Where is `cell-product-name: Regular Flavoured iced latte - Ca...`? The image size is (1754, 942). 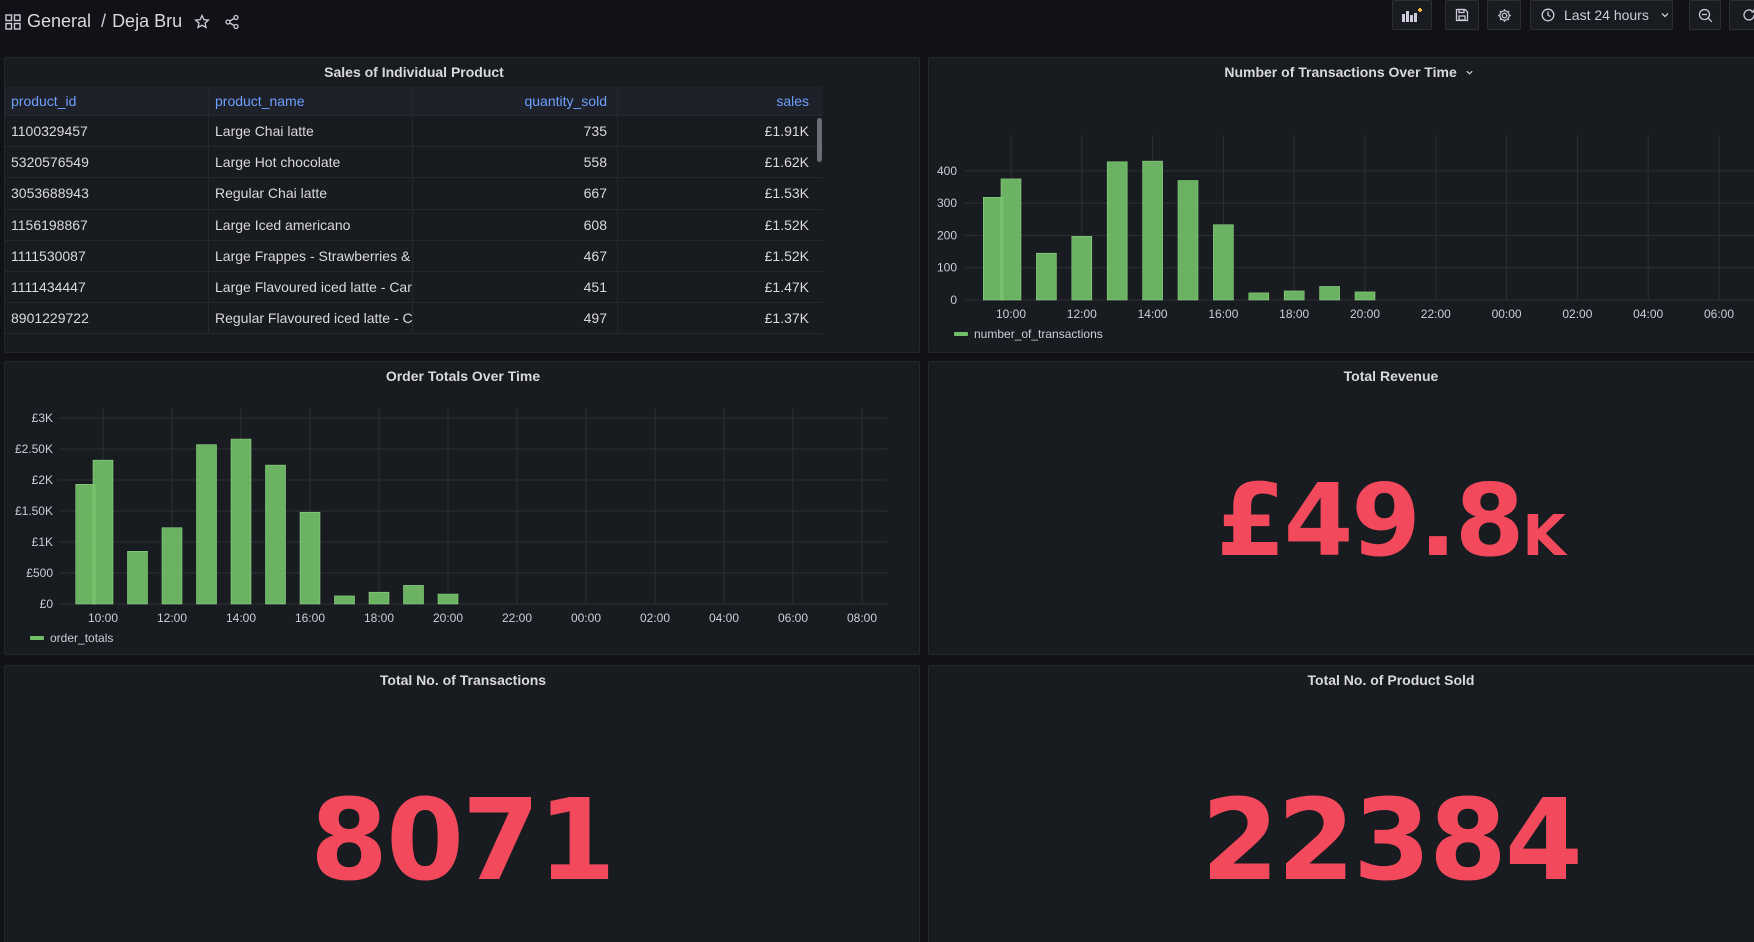
cell-product-name: Regular Flavoured iced latte - Ca... is located at coordinates (311, 318).